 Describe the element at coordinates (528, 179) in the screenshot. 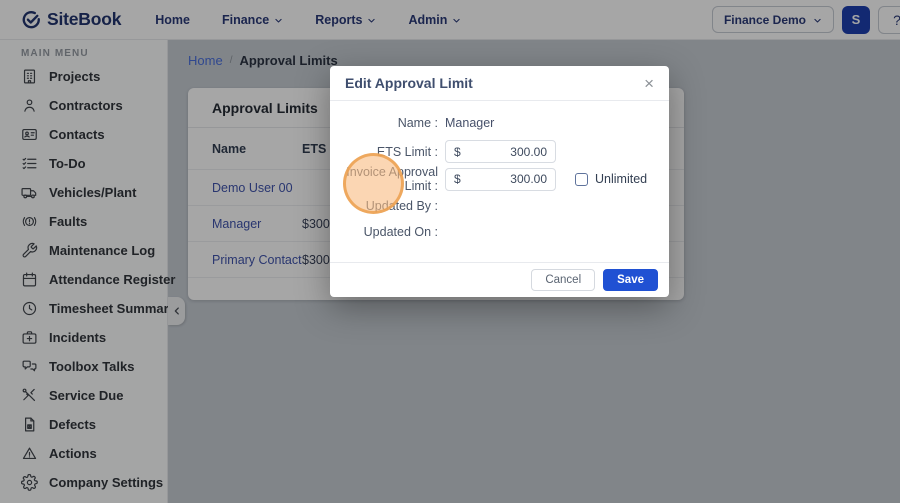

I see `invoice-limit-value: 300.00` at that location.